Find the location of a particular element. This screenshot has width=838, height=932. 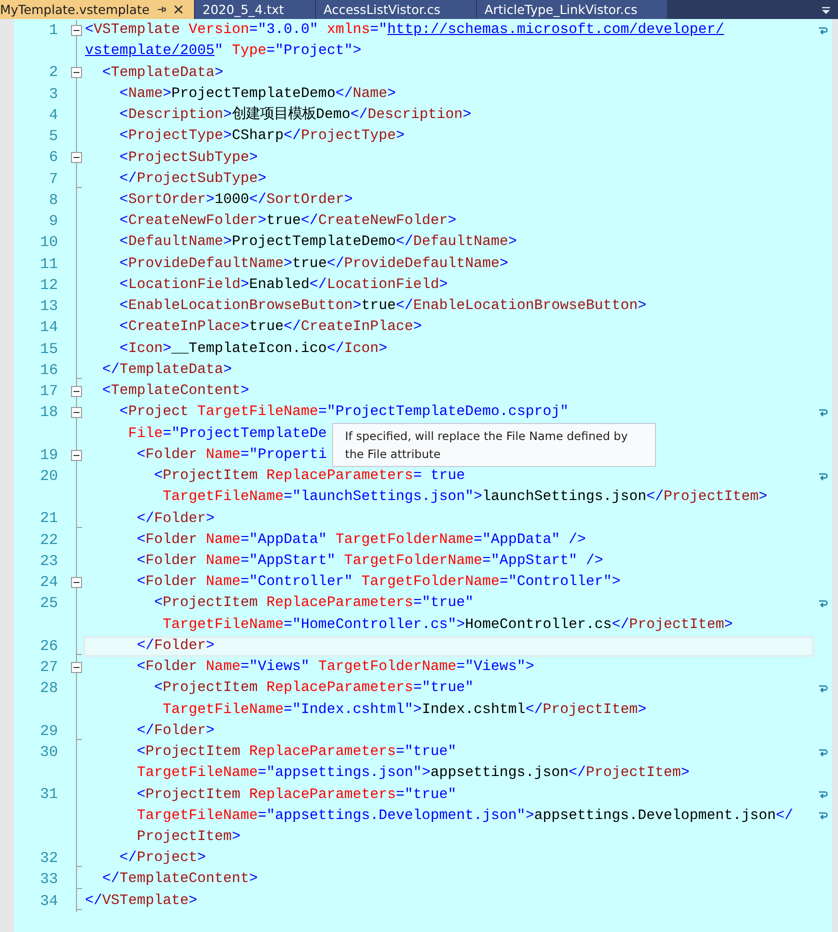

code-line: </TemplateData> is located at coordinates (166, 370).